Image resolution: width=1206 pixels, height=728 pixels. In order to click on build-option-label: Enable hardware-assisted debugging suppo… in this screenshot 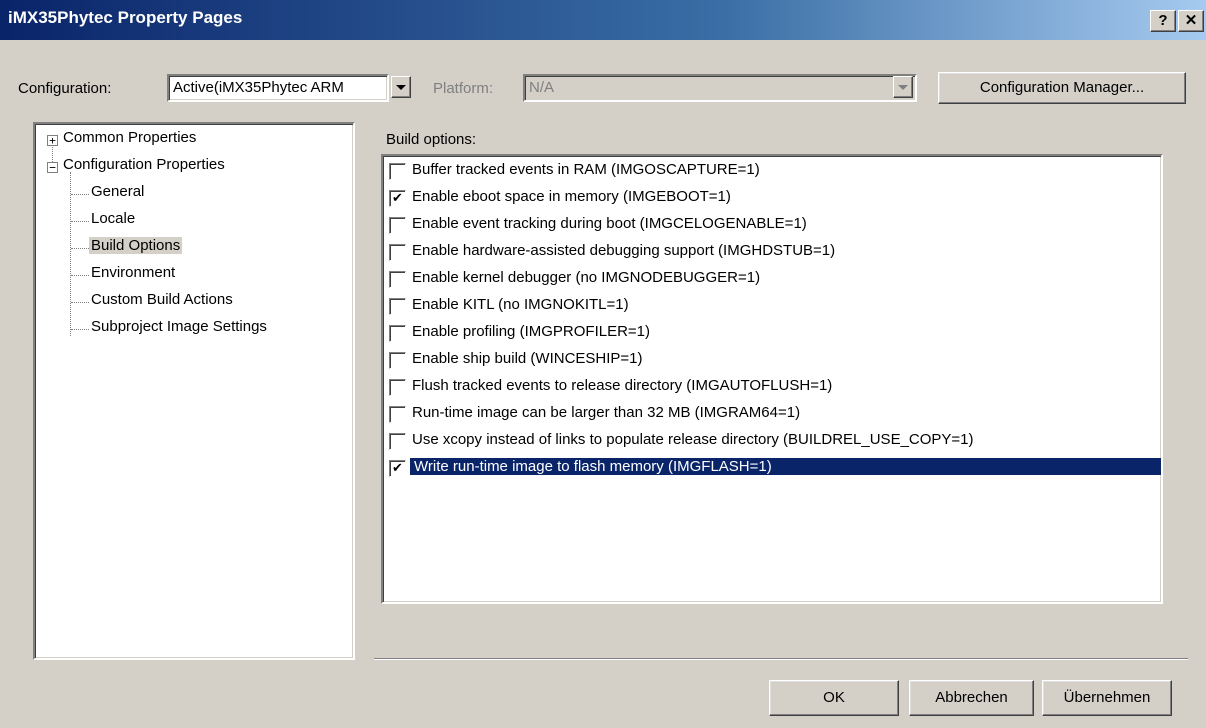, I will do `click(624, 250)`.